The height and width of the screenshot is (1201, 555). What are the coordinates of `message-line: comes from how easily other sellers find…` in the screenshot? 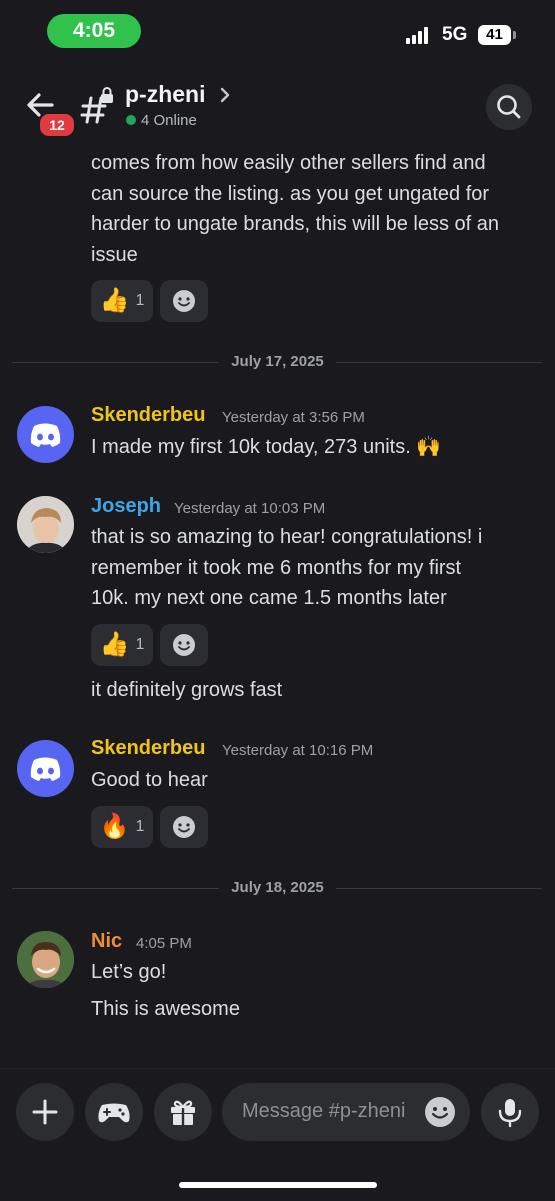 It's located at (288, 163).